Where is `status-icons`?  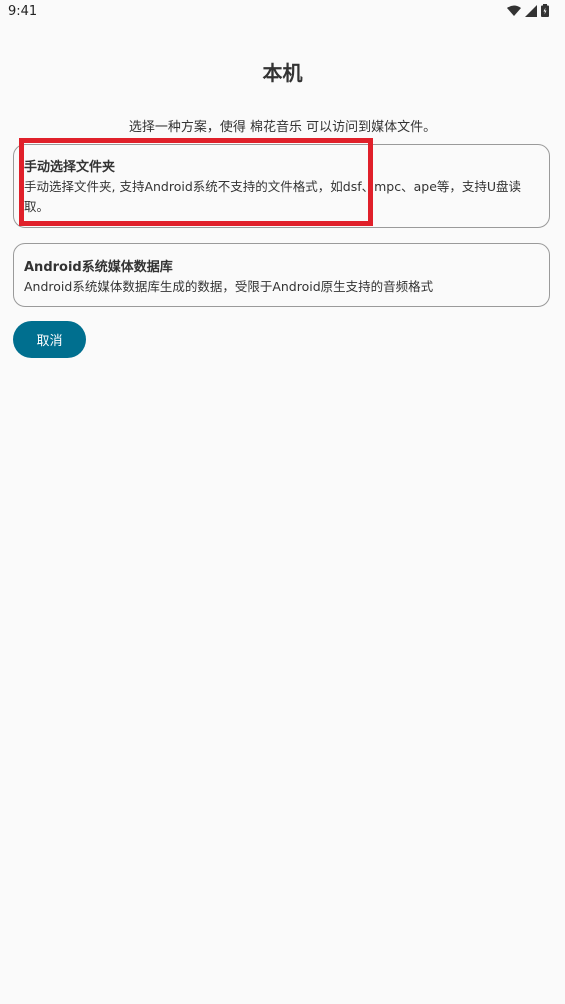 status-icons is located at coordinates (528, 10).